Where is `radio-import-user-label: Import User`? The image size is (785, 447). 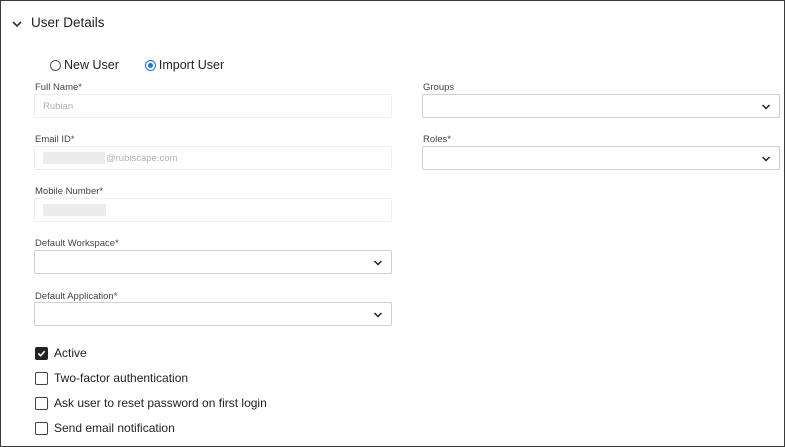 radio-import-user-label: Import User is located at coordinates (191, 65).